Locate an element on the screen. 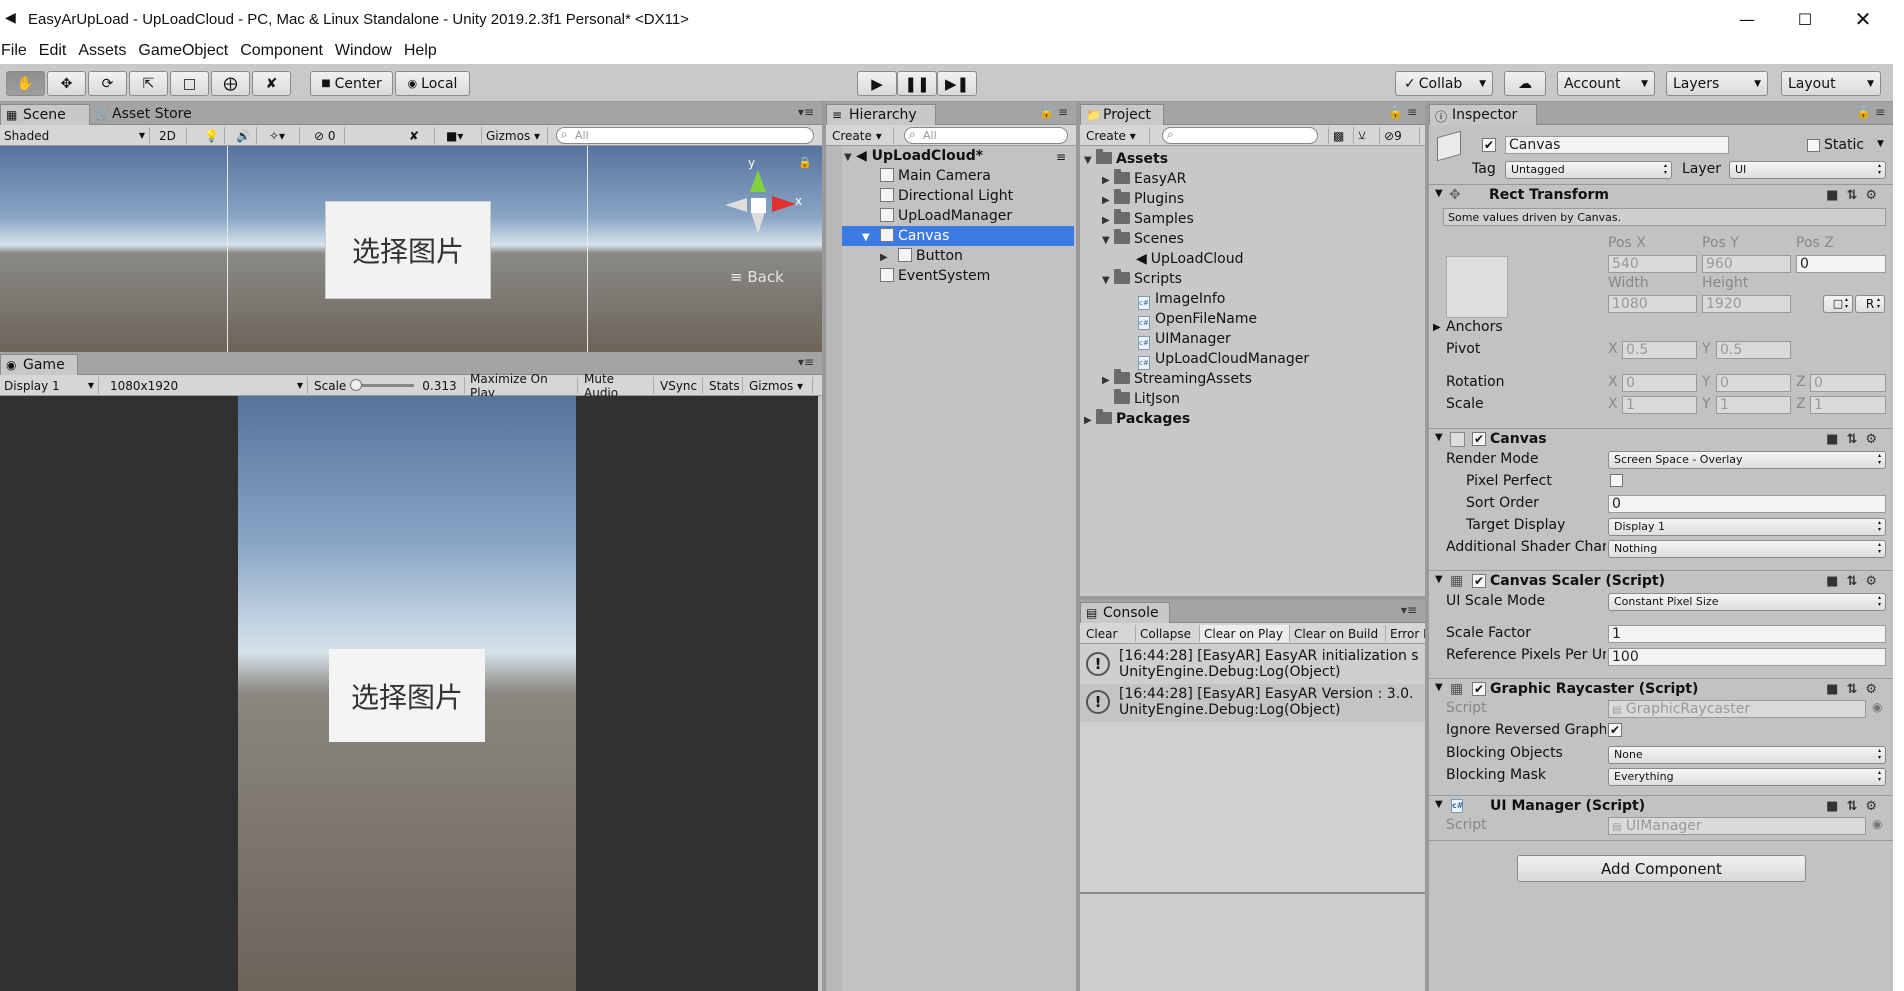 This screenshot has width=1904, height=991. custom-tool-icon: ✘ is located at coordinates (271, 83).